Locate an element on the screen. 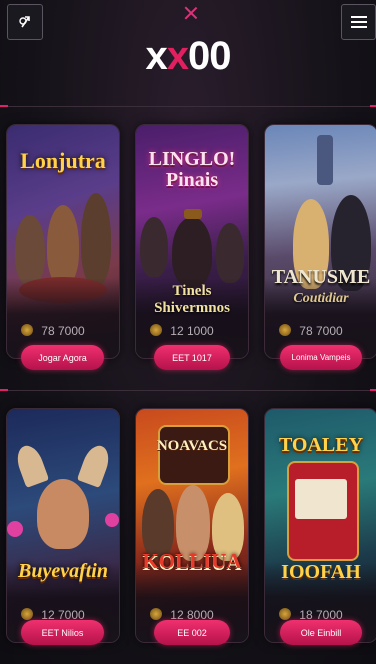  logo-letter-accent: x is located at coordinates (177, 56).